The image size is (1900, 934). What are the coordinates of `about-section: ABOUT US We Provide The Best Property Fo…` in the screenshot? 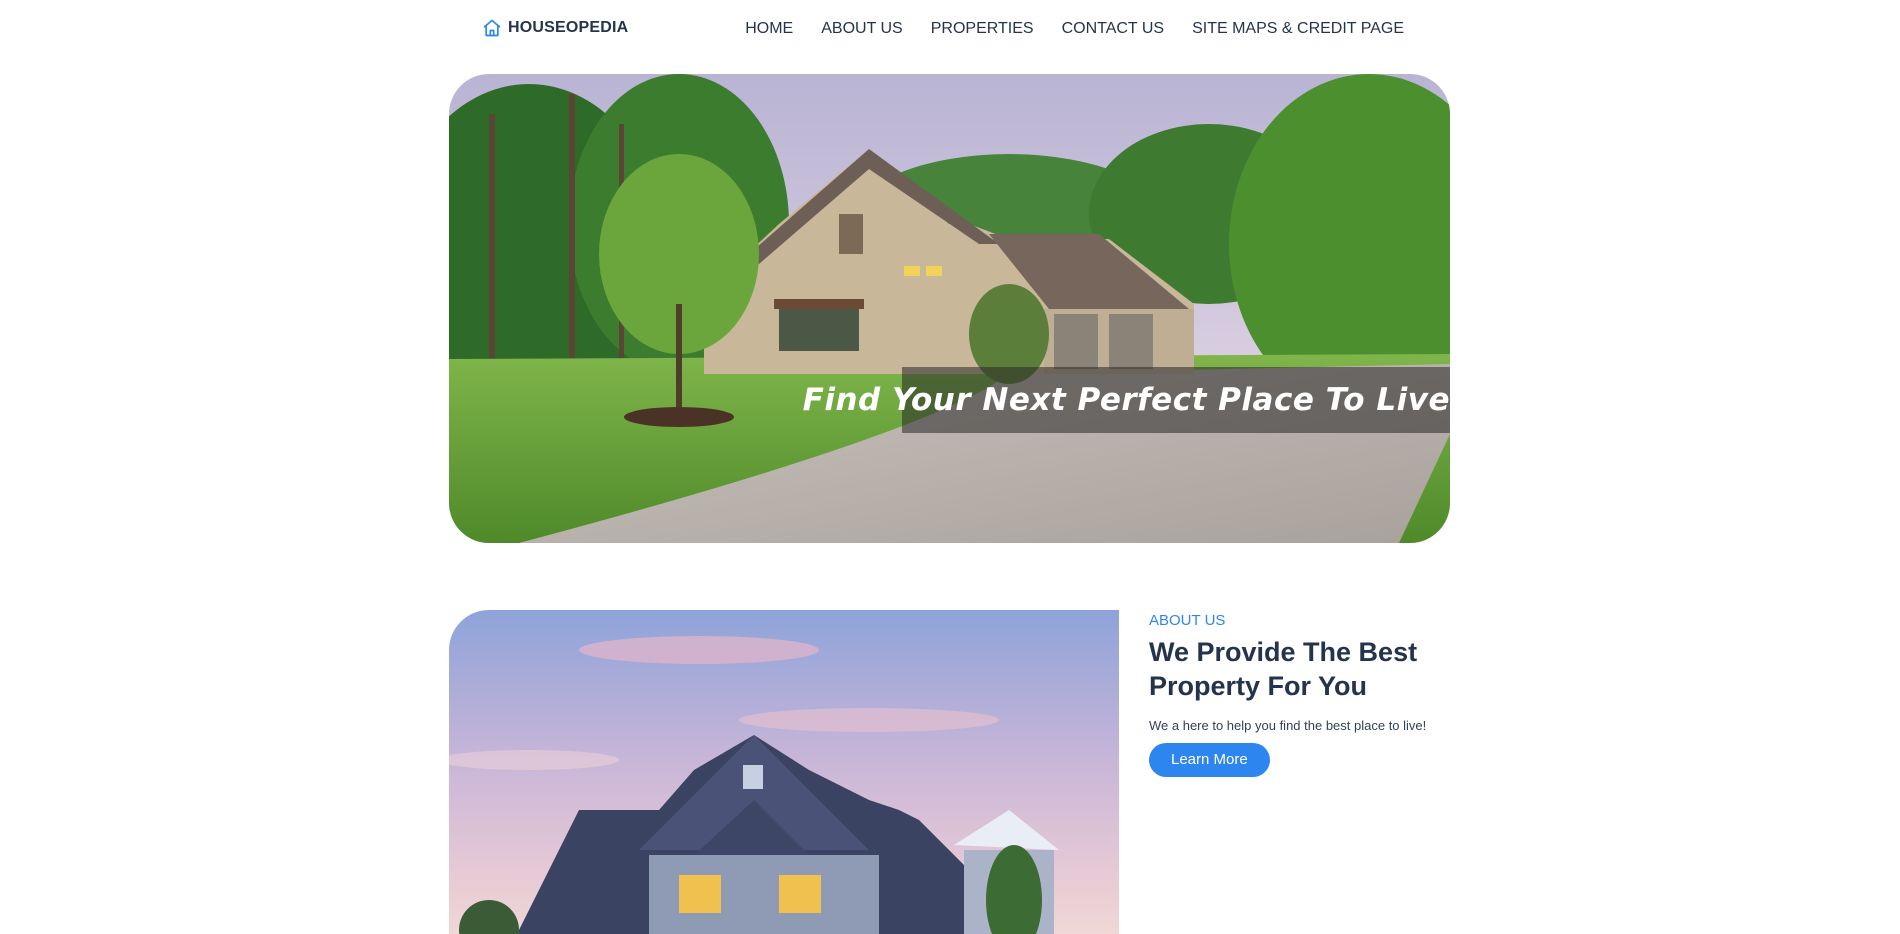 It's located at (1304, 694).